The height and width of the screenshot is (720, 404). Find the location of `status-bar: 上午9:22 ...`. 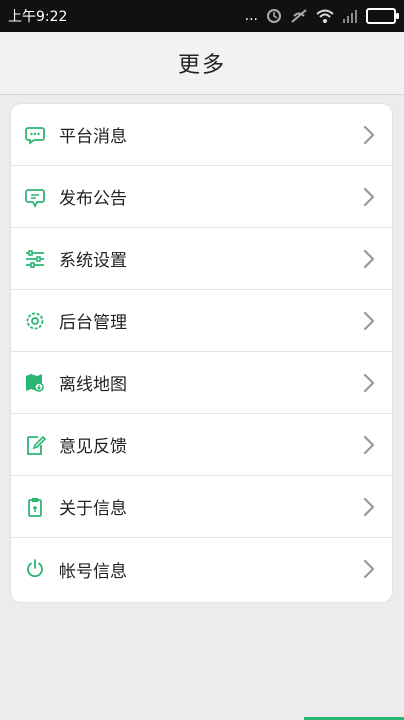

status-bar: 上午9:22 ... is located at coordinates (202, 16).